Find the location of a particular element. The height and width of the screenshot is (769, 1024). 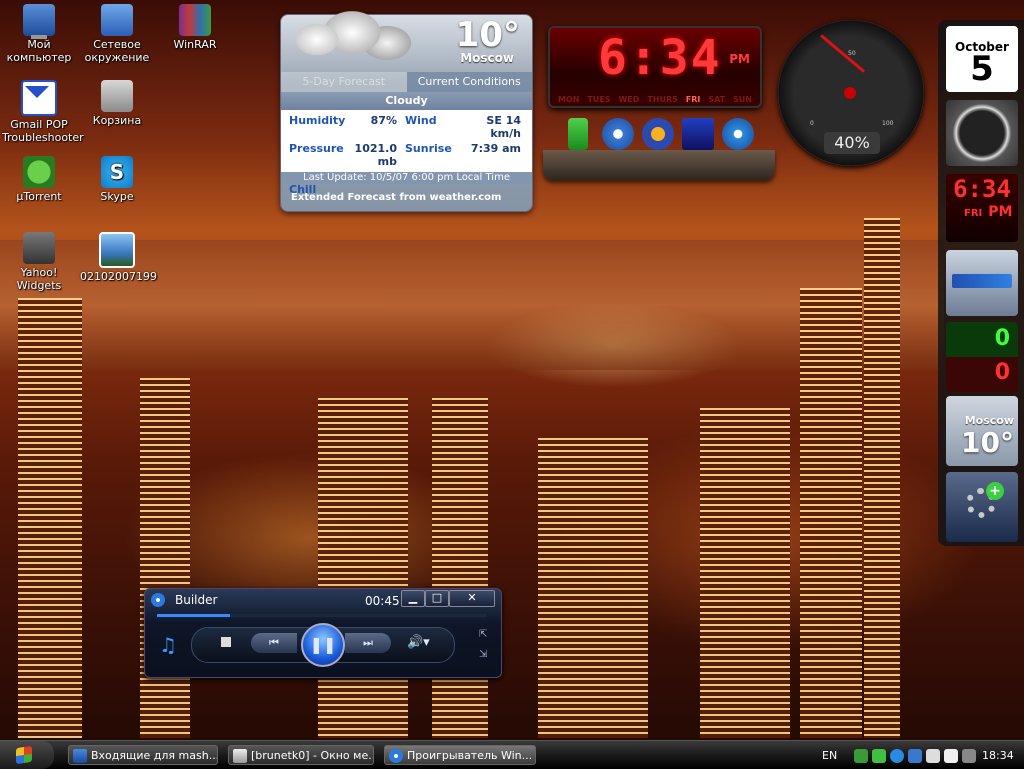

volume-icon: 🔊▾ is located at coordinates (418, 642).